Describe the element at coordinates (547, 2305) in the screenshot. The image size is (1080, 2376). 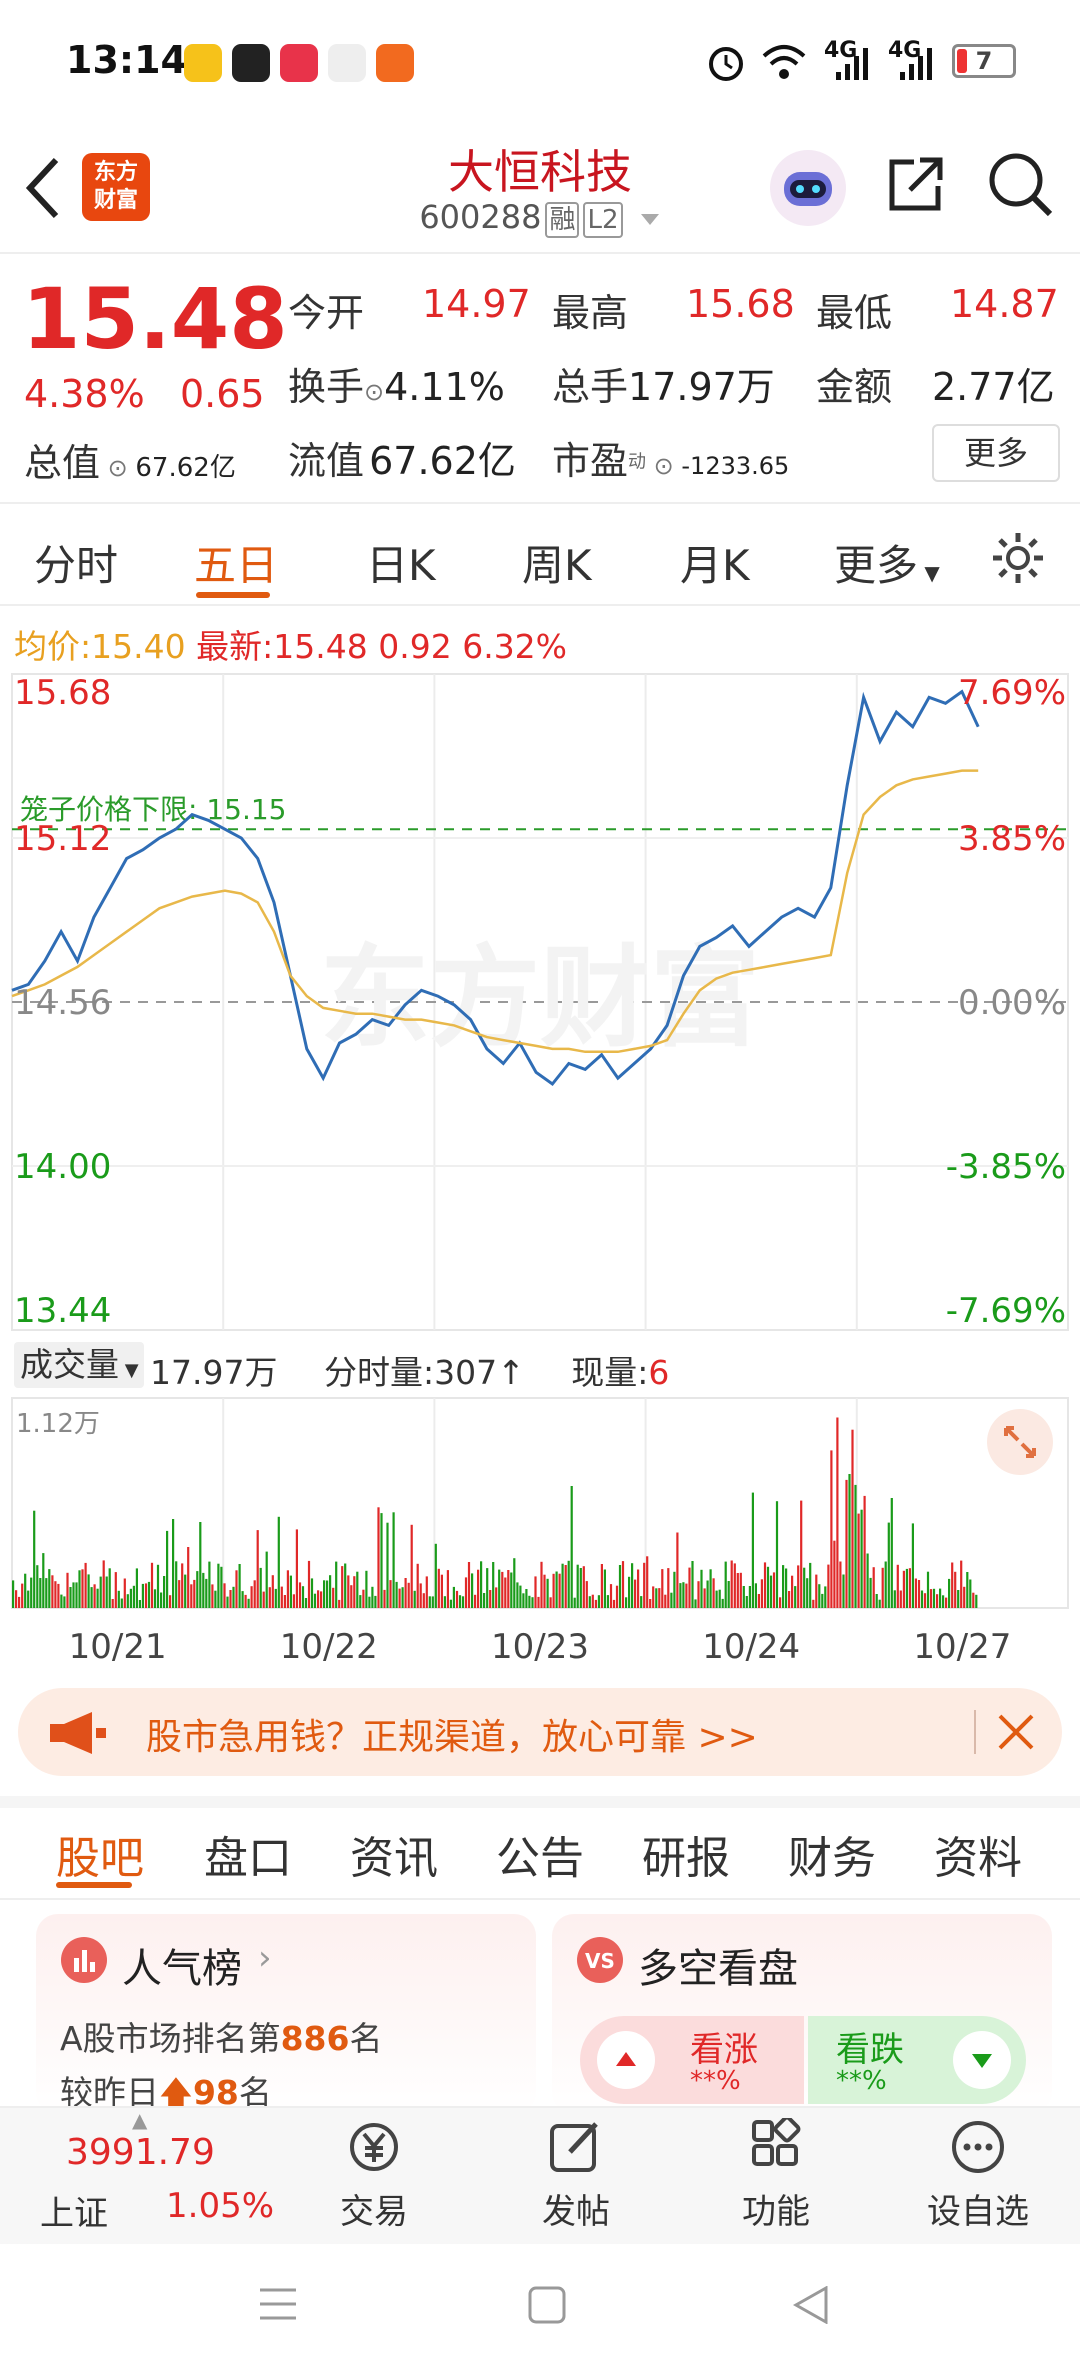
I see `home-icon` at that location.